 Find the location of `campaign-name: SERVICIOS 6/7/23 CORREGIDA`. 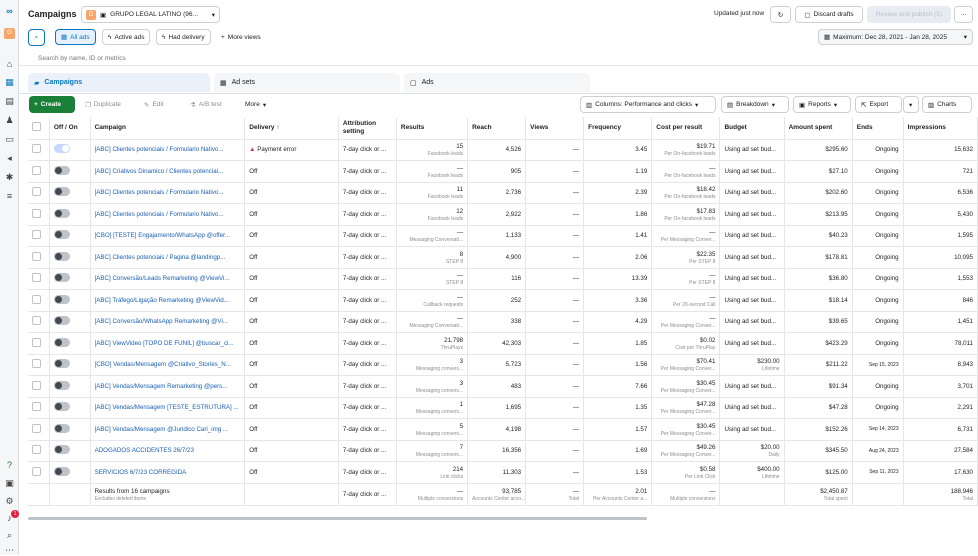

campaign-name: SERVICIOS 6/7/23 CORREGIDA is located at coordinates (168, 472).